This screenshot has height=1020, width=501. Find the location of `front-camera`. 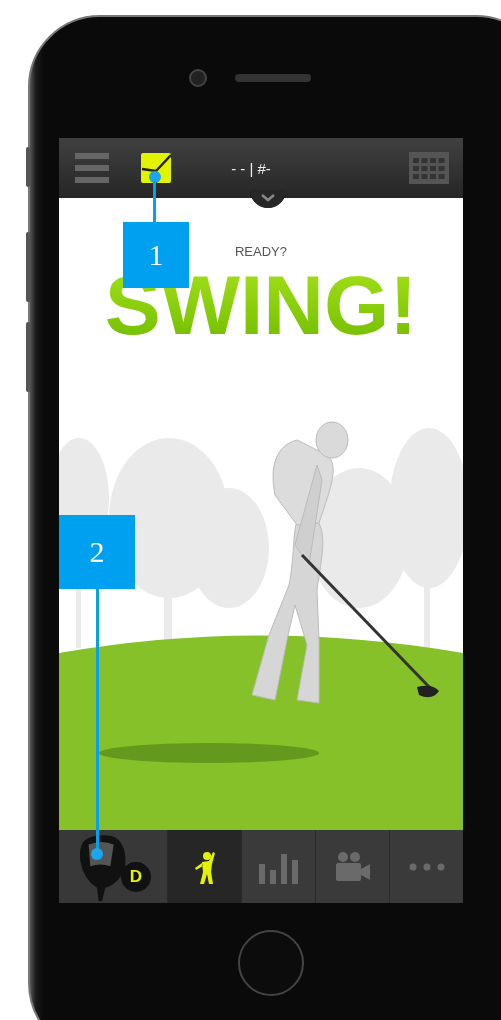

front-camera is located at coordinates (198, 77).